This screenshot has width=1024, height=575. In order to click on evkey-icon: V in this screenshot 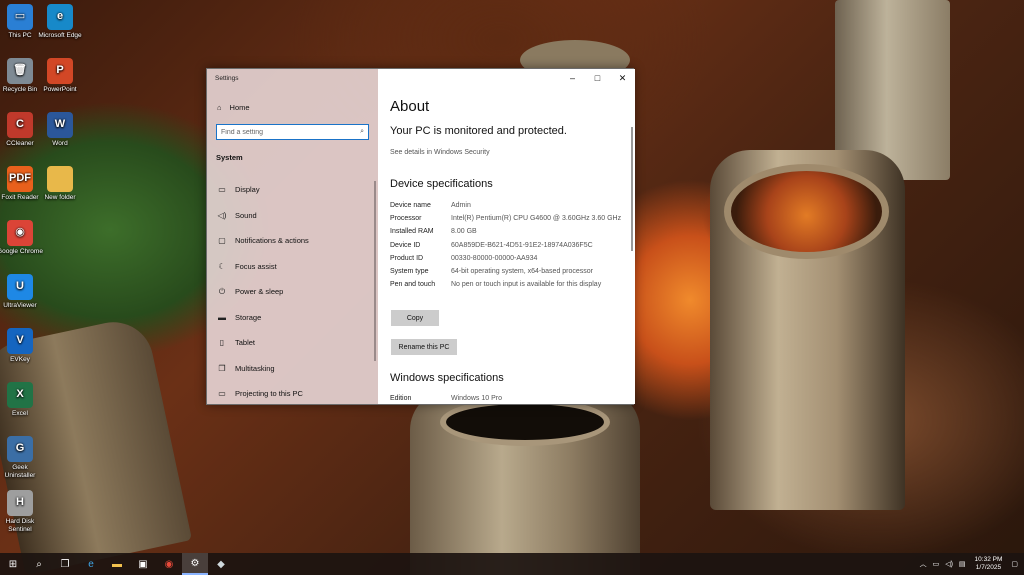, I will do `click(20, 341)`.